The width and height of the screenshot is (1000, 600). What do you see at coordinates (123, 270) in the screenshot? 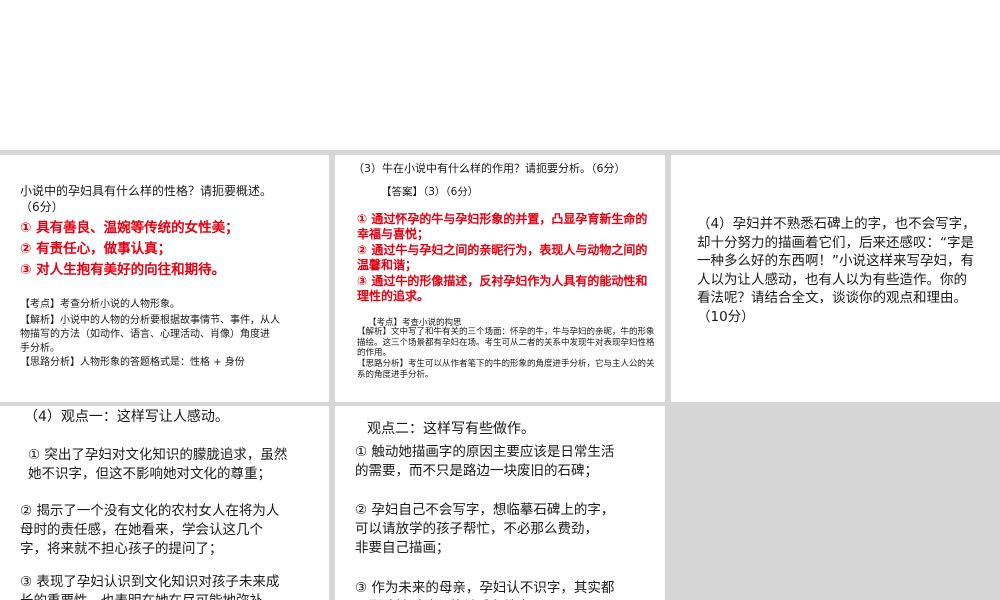
I see `answer-item-3: ③ 对人生抱有美好的向往和期待。` at bounding box center [123, 270].